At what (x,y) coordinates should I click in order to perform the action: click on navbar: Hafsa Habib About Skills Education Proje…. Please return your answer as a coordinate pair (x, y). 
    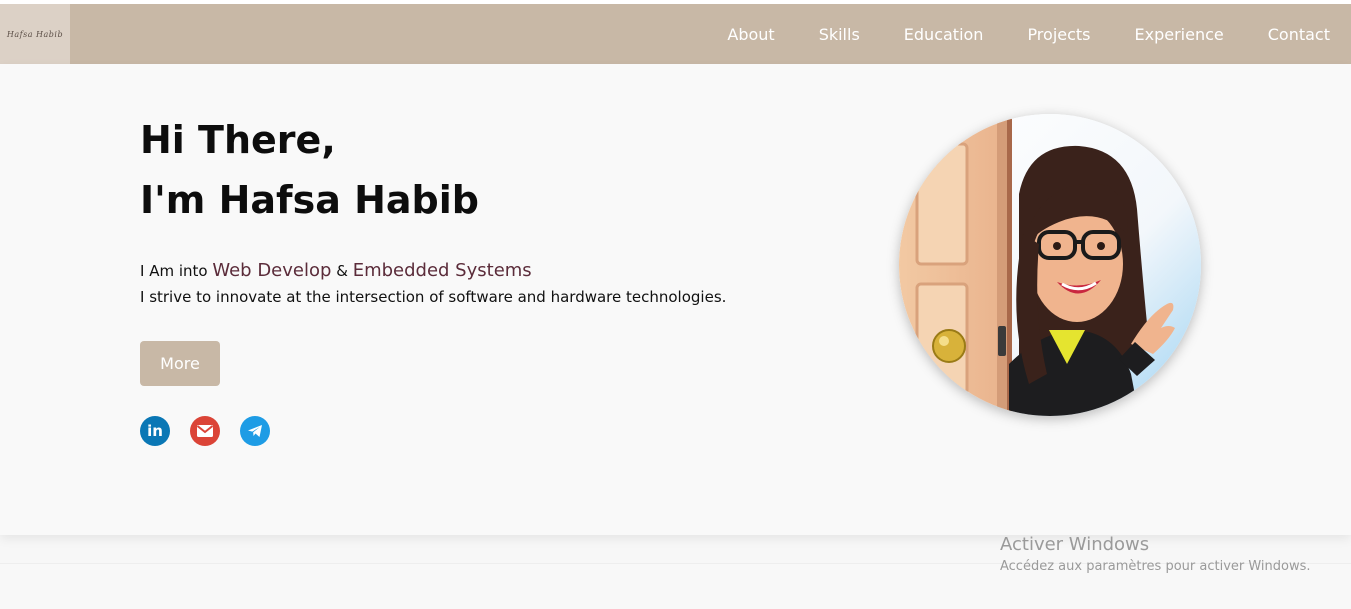
    Looking at the image, I should click on (675, 34).